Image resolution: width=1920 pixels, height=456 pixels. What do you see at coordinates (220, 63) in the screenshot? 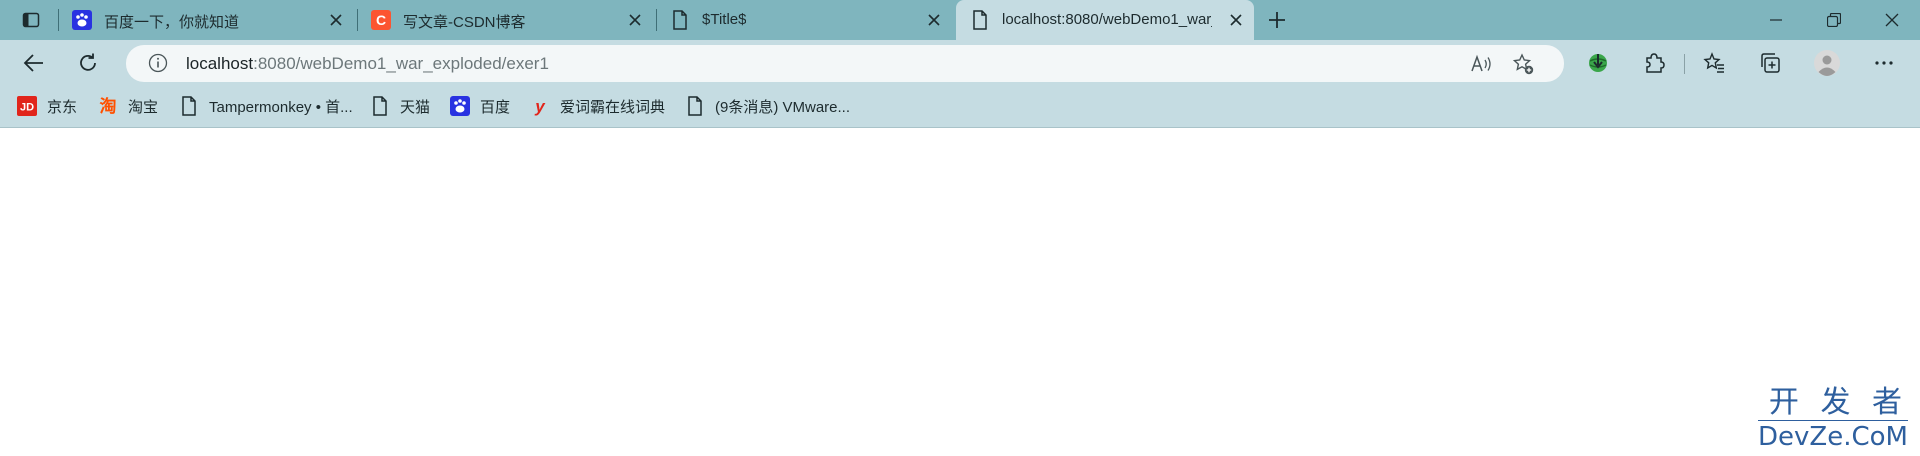
I see `url-host: localhost` at bounding box center [220, 63].